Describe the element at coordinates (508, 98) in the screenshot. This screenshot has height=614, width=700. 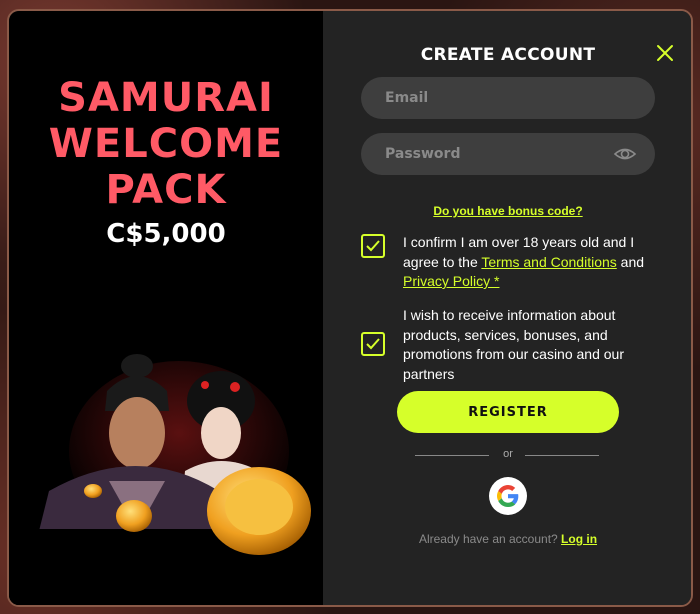
I see `email-input` at that location.